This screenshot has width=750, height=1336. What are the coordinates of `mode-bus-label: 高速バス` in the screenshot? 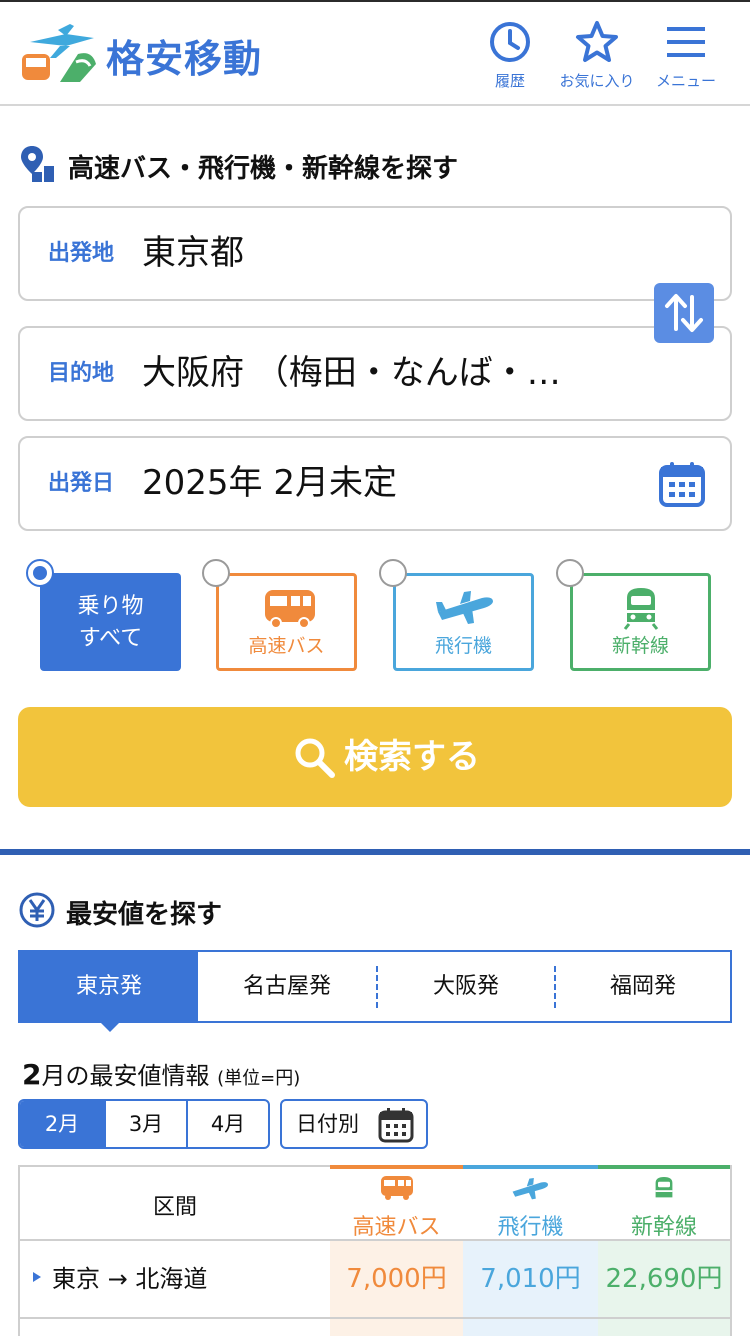 It's located at (286, 646).